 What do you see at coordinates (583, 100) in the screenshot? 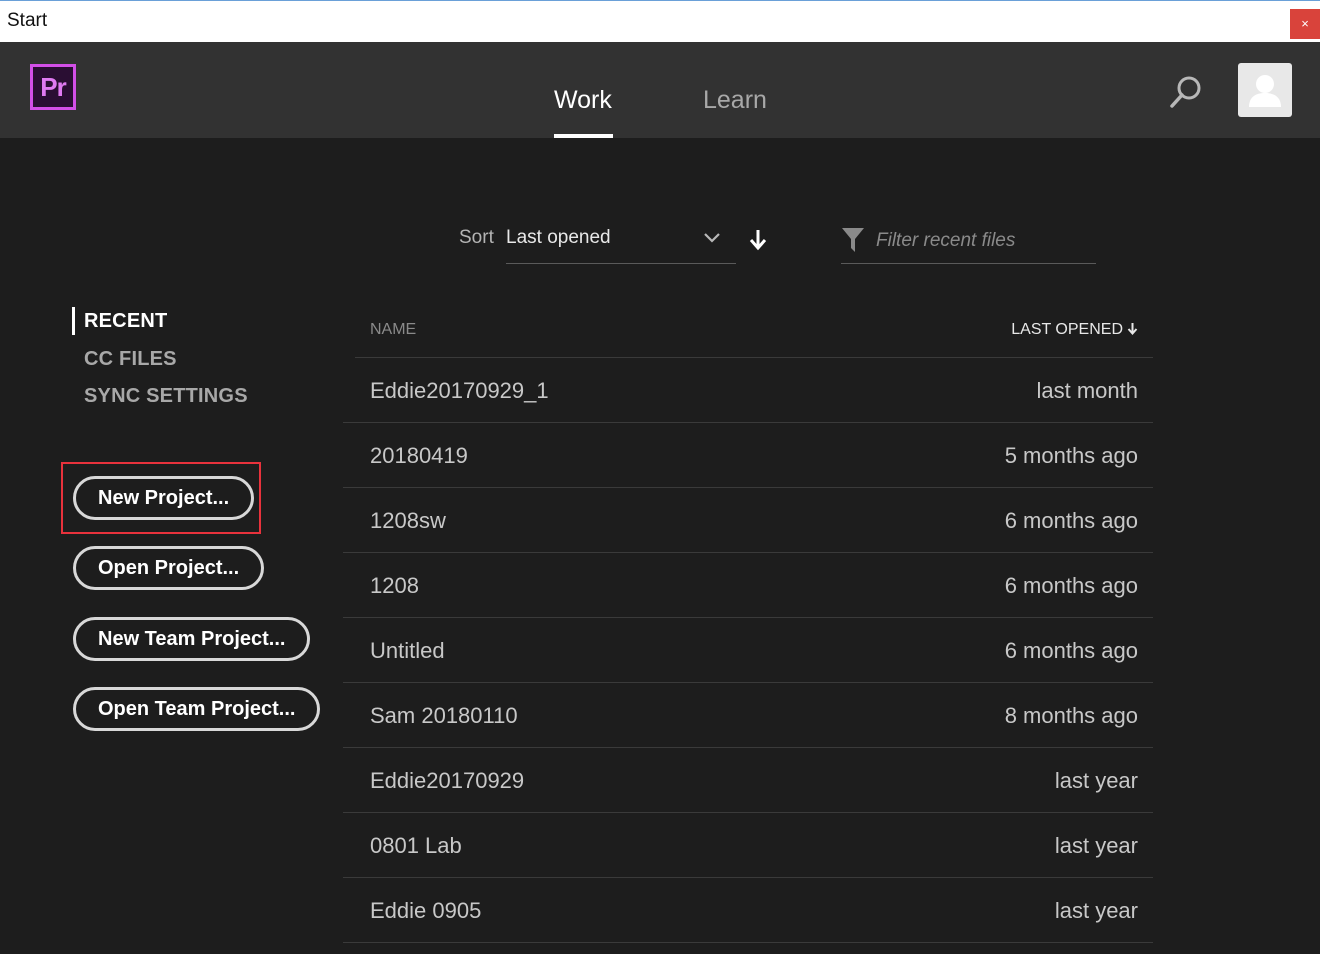
I see `tab-work: Work` at bounding box center [583, 100].